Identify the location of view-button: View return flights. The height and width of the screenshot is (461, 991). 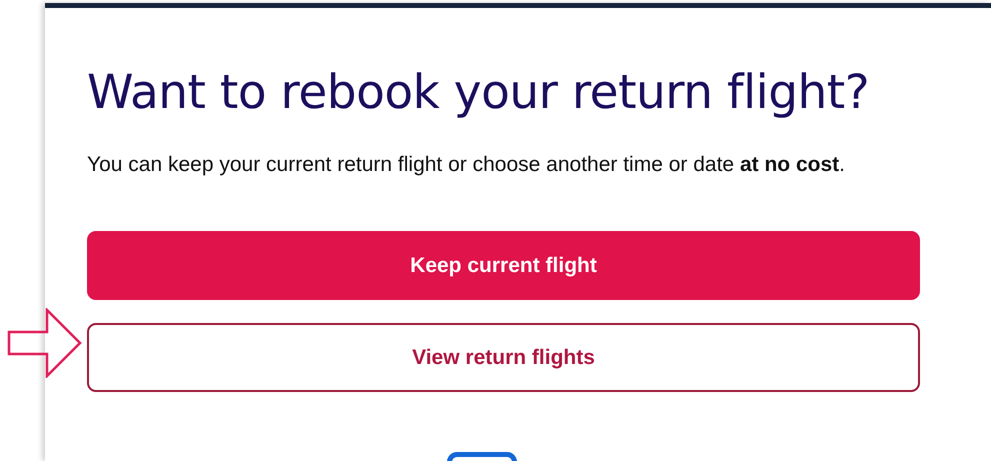
(503, 357).